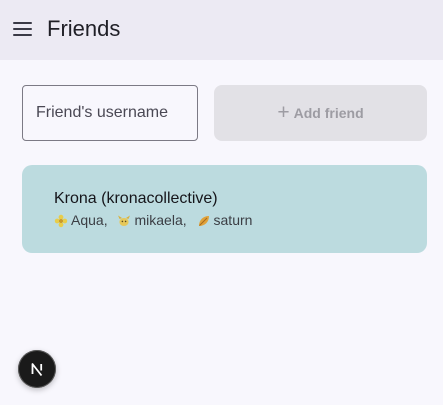  Describe the element at coordinates (124, 220) in the screenshot. I see `yellow-creature-icon` at that location.